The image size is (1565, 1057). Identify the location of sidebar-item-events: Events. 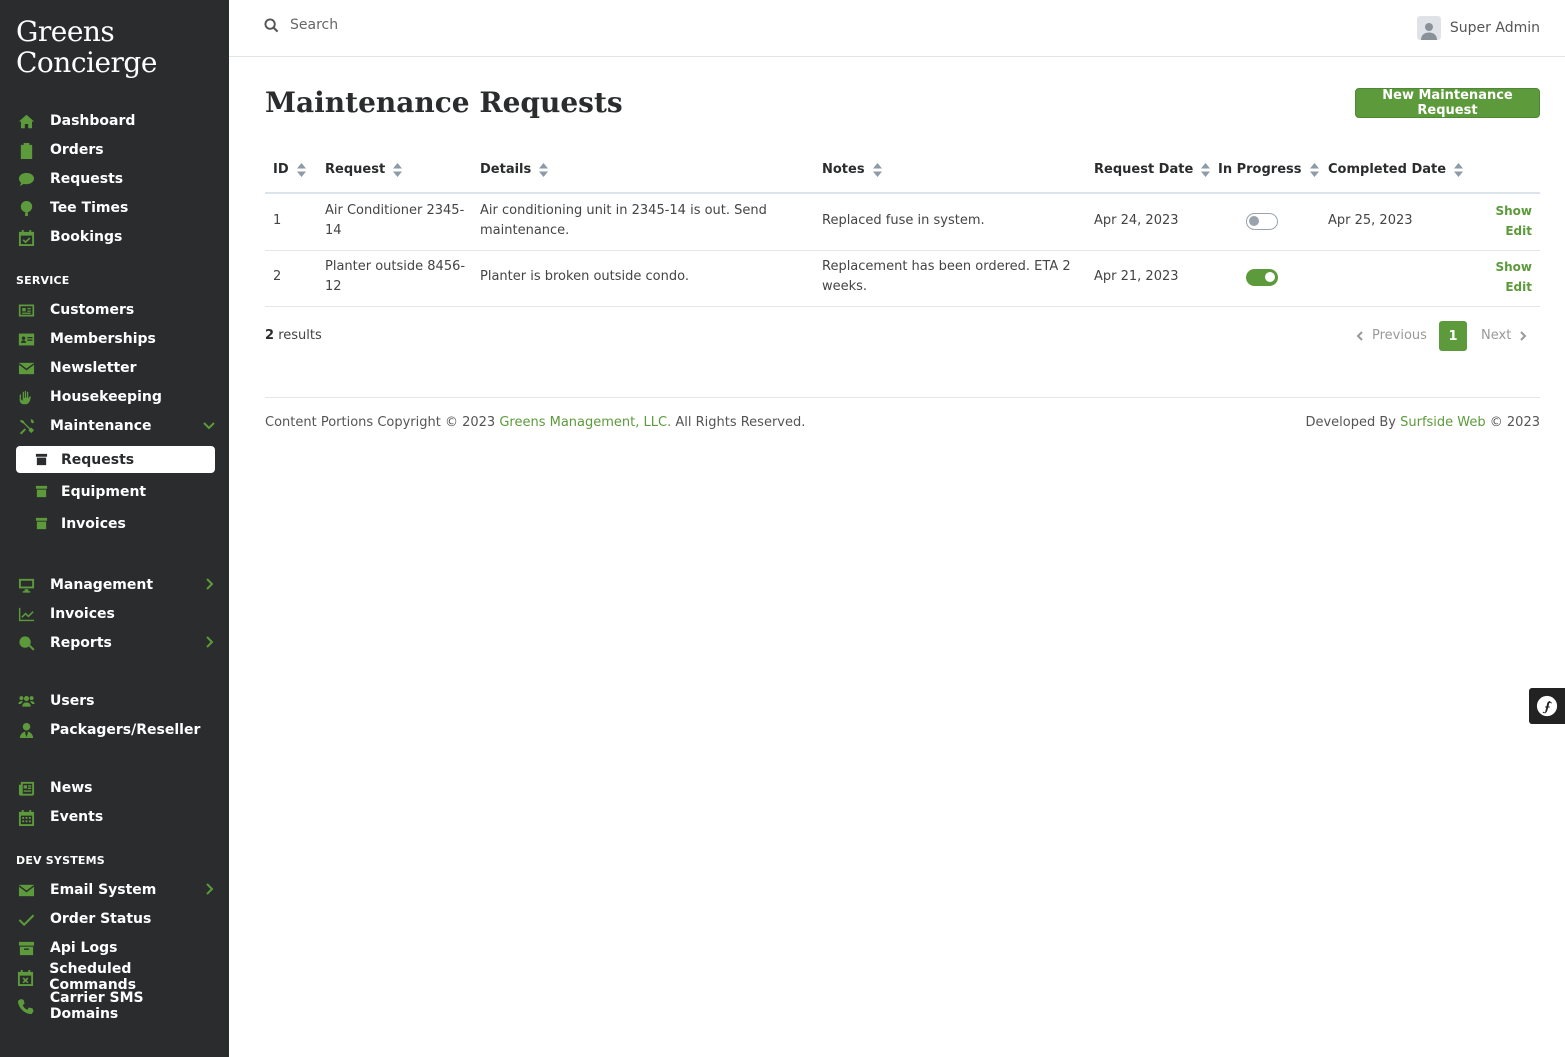
(116, 817).